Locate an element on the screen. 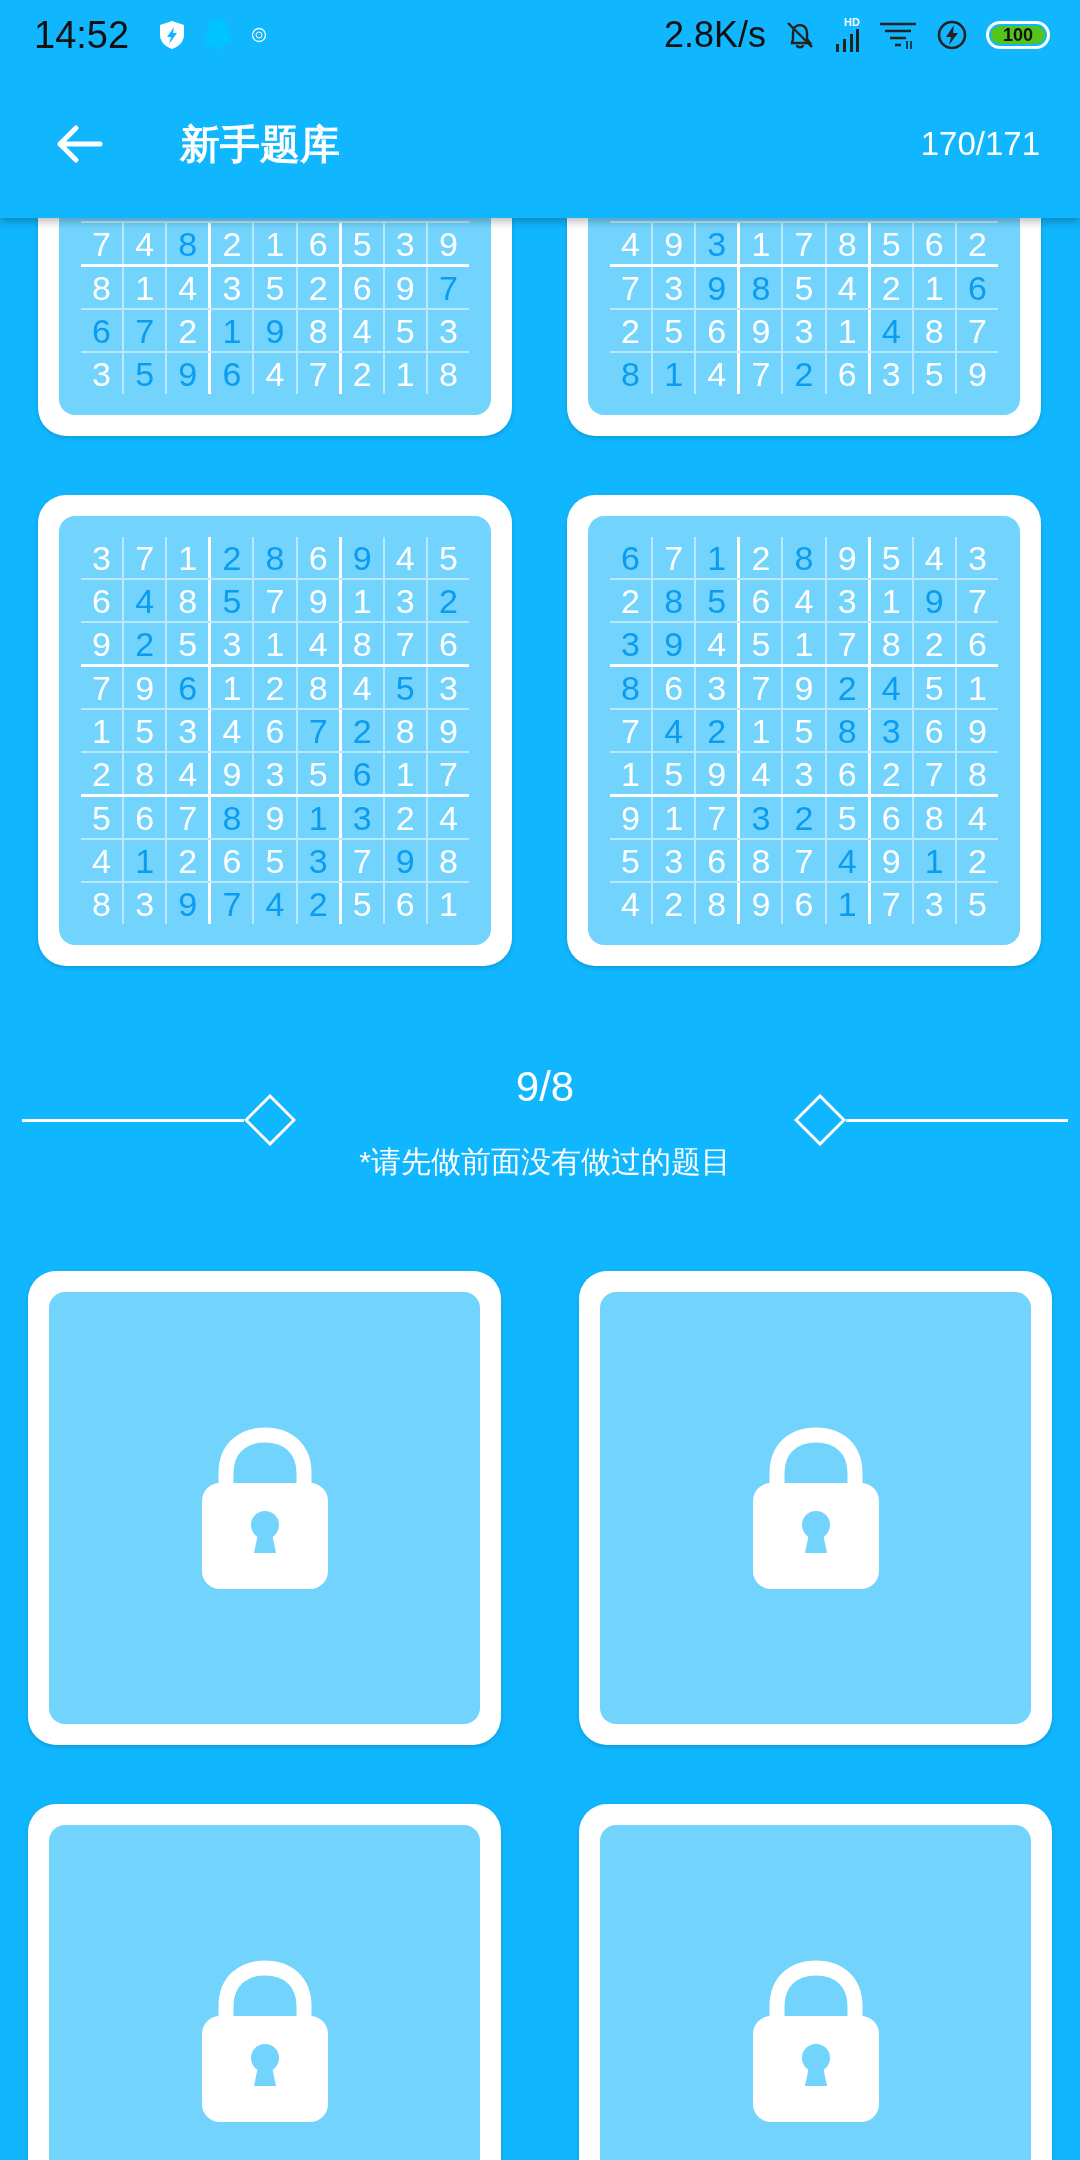 The image size is (1080, 2160). puzzle-card: 3 7 1 2 8 6 9 4 5 6 4 8 5 7 9 1 3 2 9 2 5 3 1 4 8 7 6 7 9 6 1 2 8 4 5 3 1 5 3 4 6 7 2 8 9 2 8 4 9 3 5 6 1 7 5 6 7 8 9 1 3 2 4 4 1 2 6 5 3 7 9 8 8 3 9 7 4 2 5 6 1 is located at coordinates (275, 730).